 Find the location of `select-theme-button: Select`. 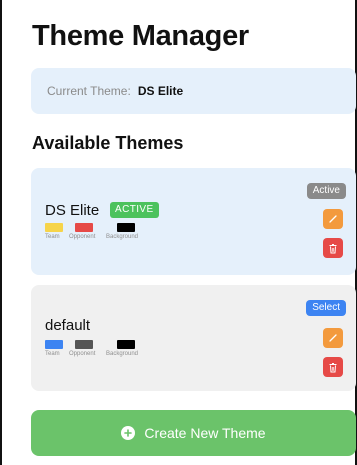

select-theme-button: Select is located at coordinates (326, 308).